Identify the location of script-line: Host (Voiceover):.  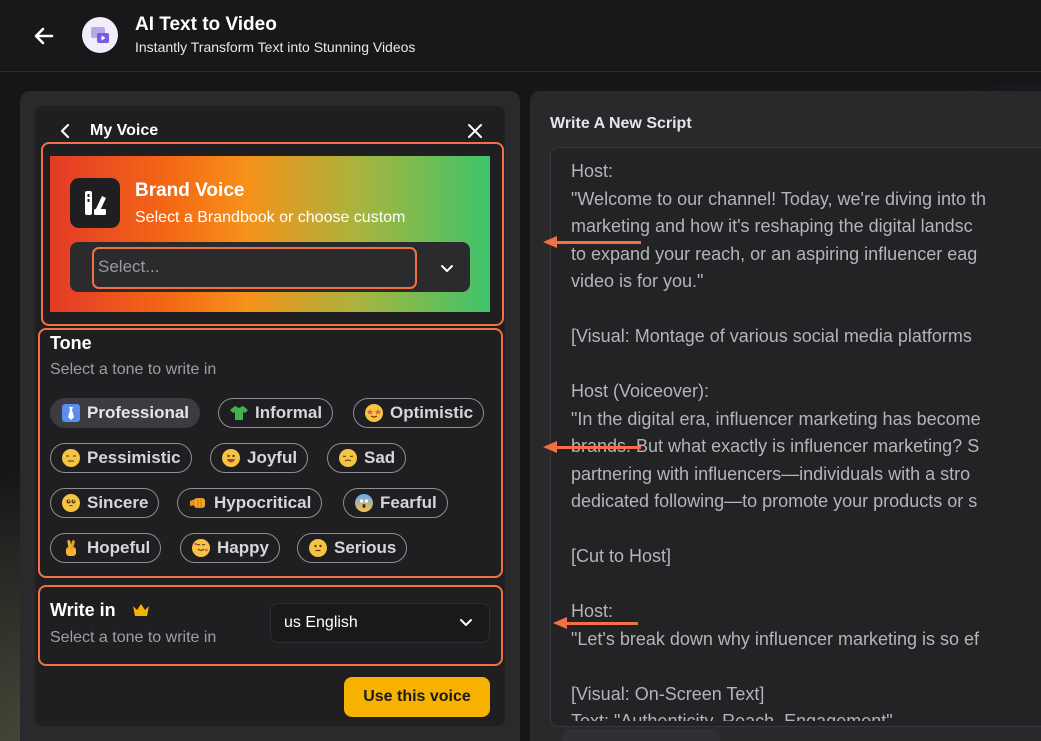
(640, 391).